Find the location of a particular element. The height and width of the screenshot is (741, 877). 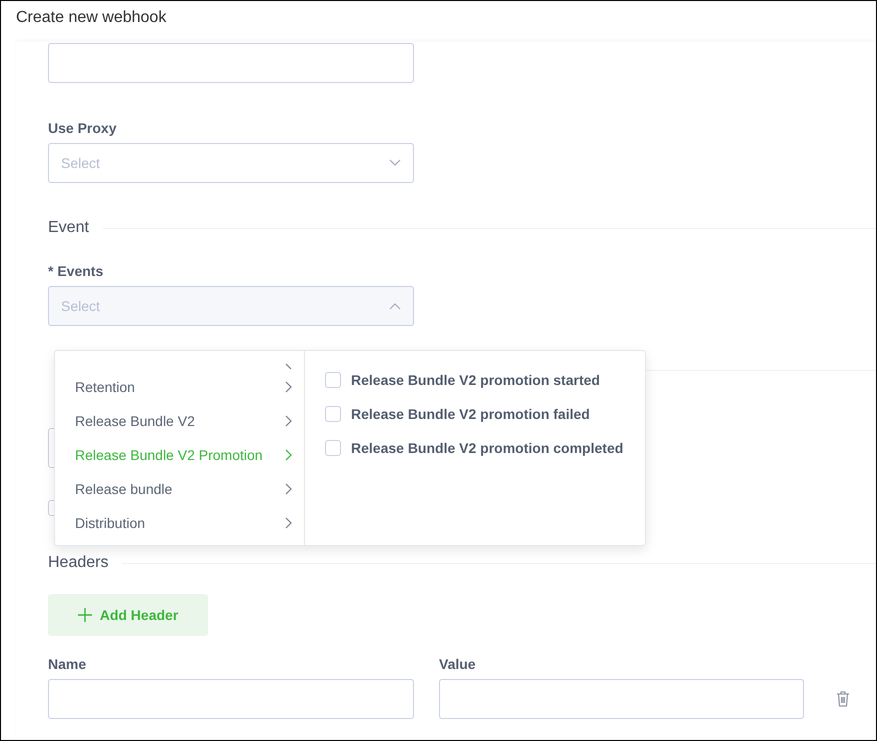

menu-item: Distribution is located at coordinates (179, 523).